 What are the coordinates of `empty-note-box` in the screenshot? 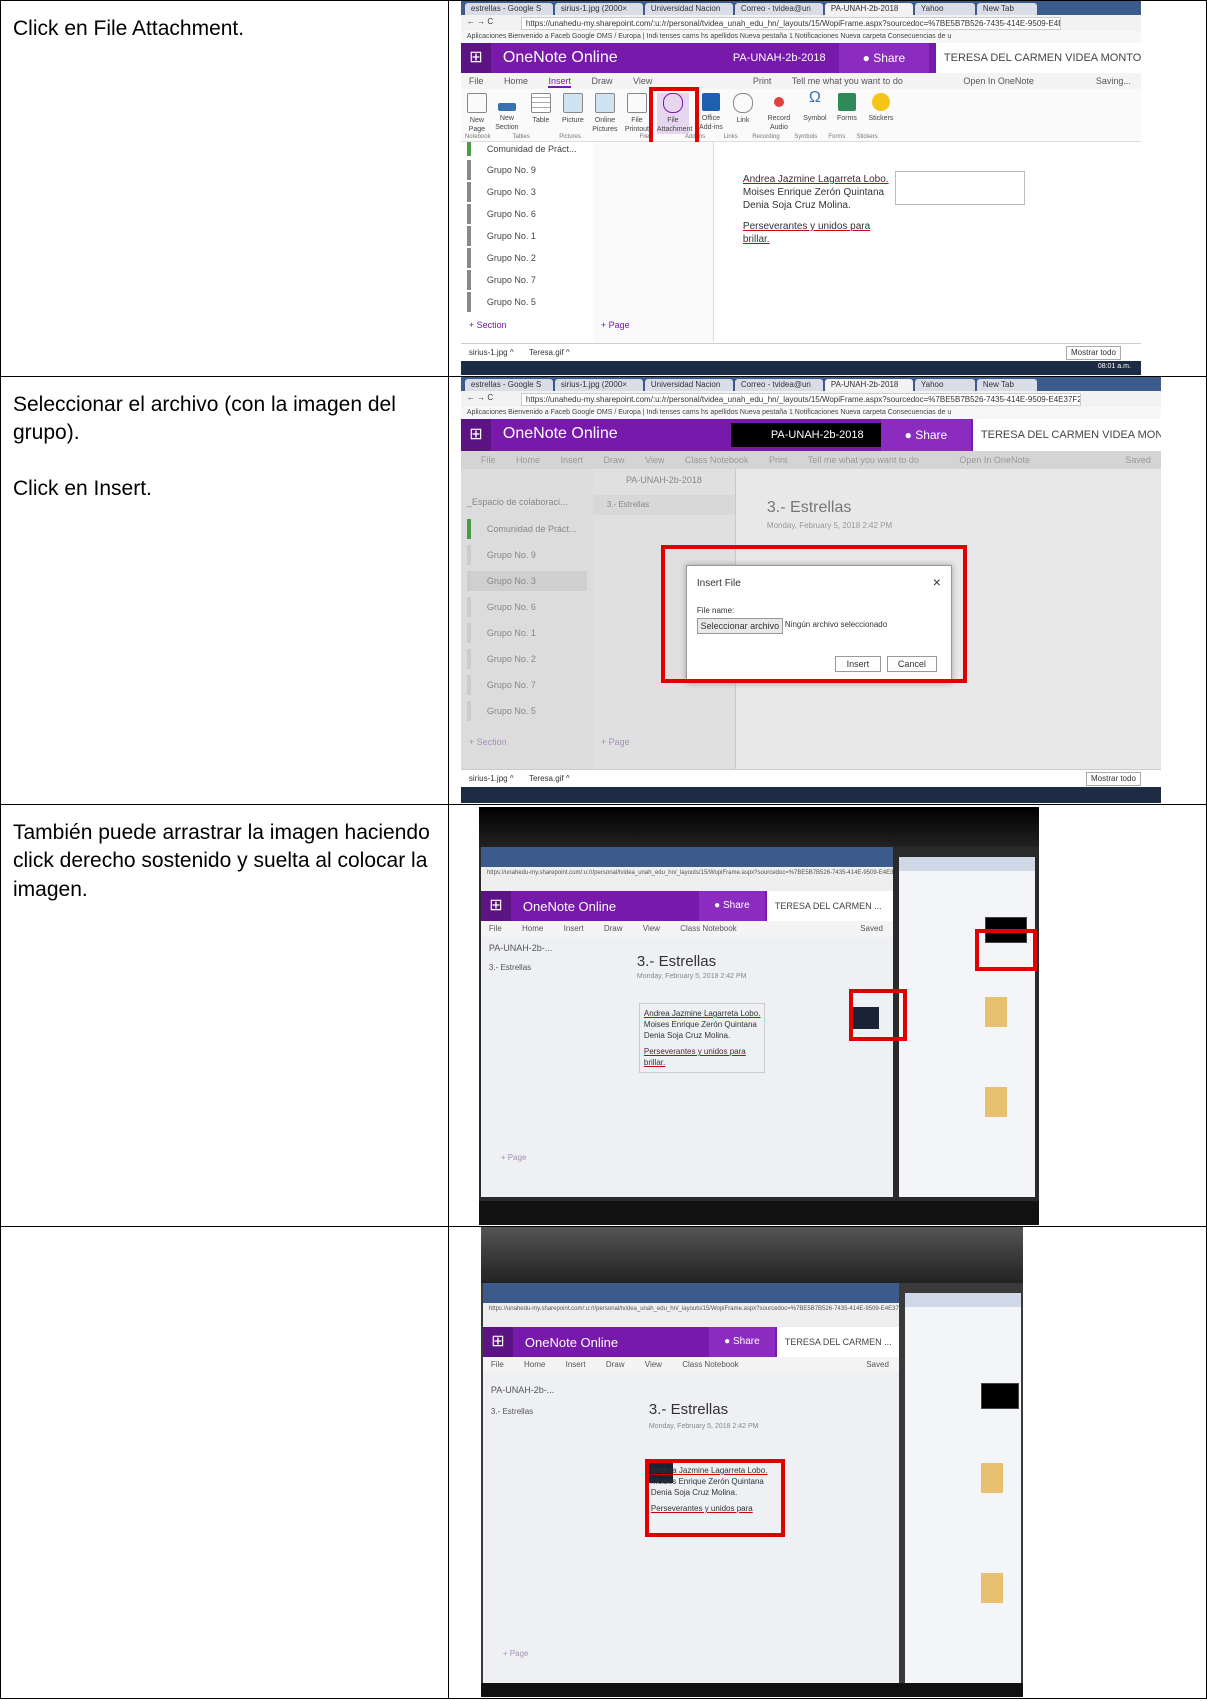 It's located at (959, 188).